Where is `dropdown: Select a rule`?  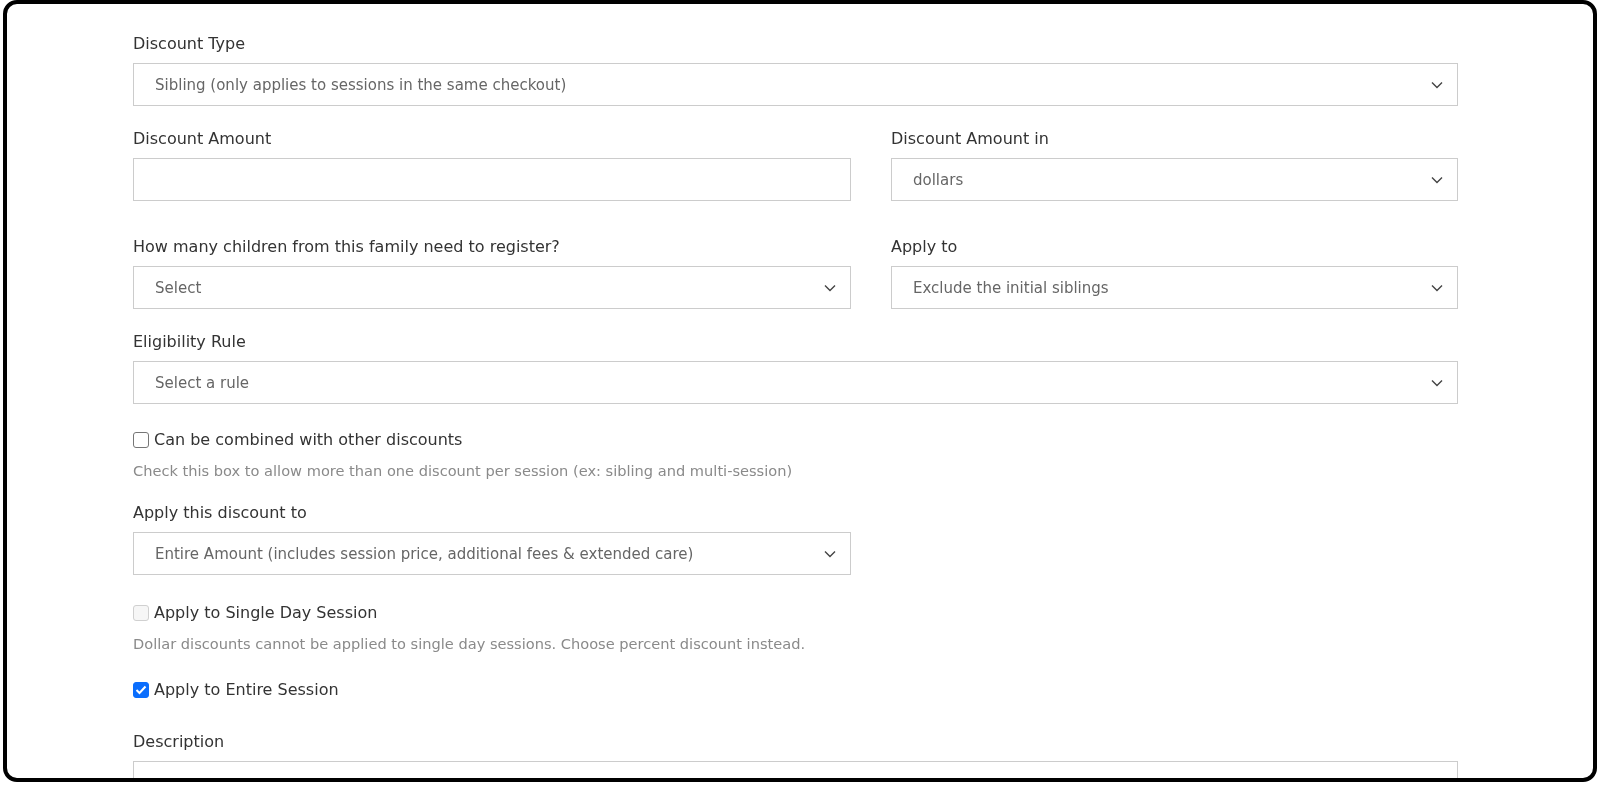 dropdown: Select a rule is located at coordinates (795, 382).